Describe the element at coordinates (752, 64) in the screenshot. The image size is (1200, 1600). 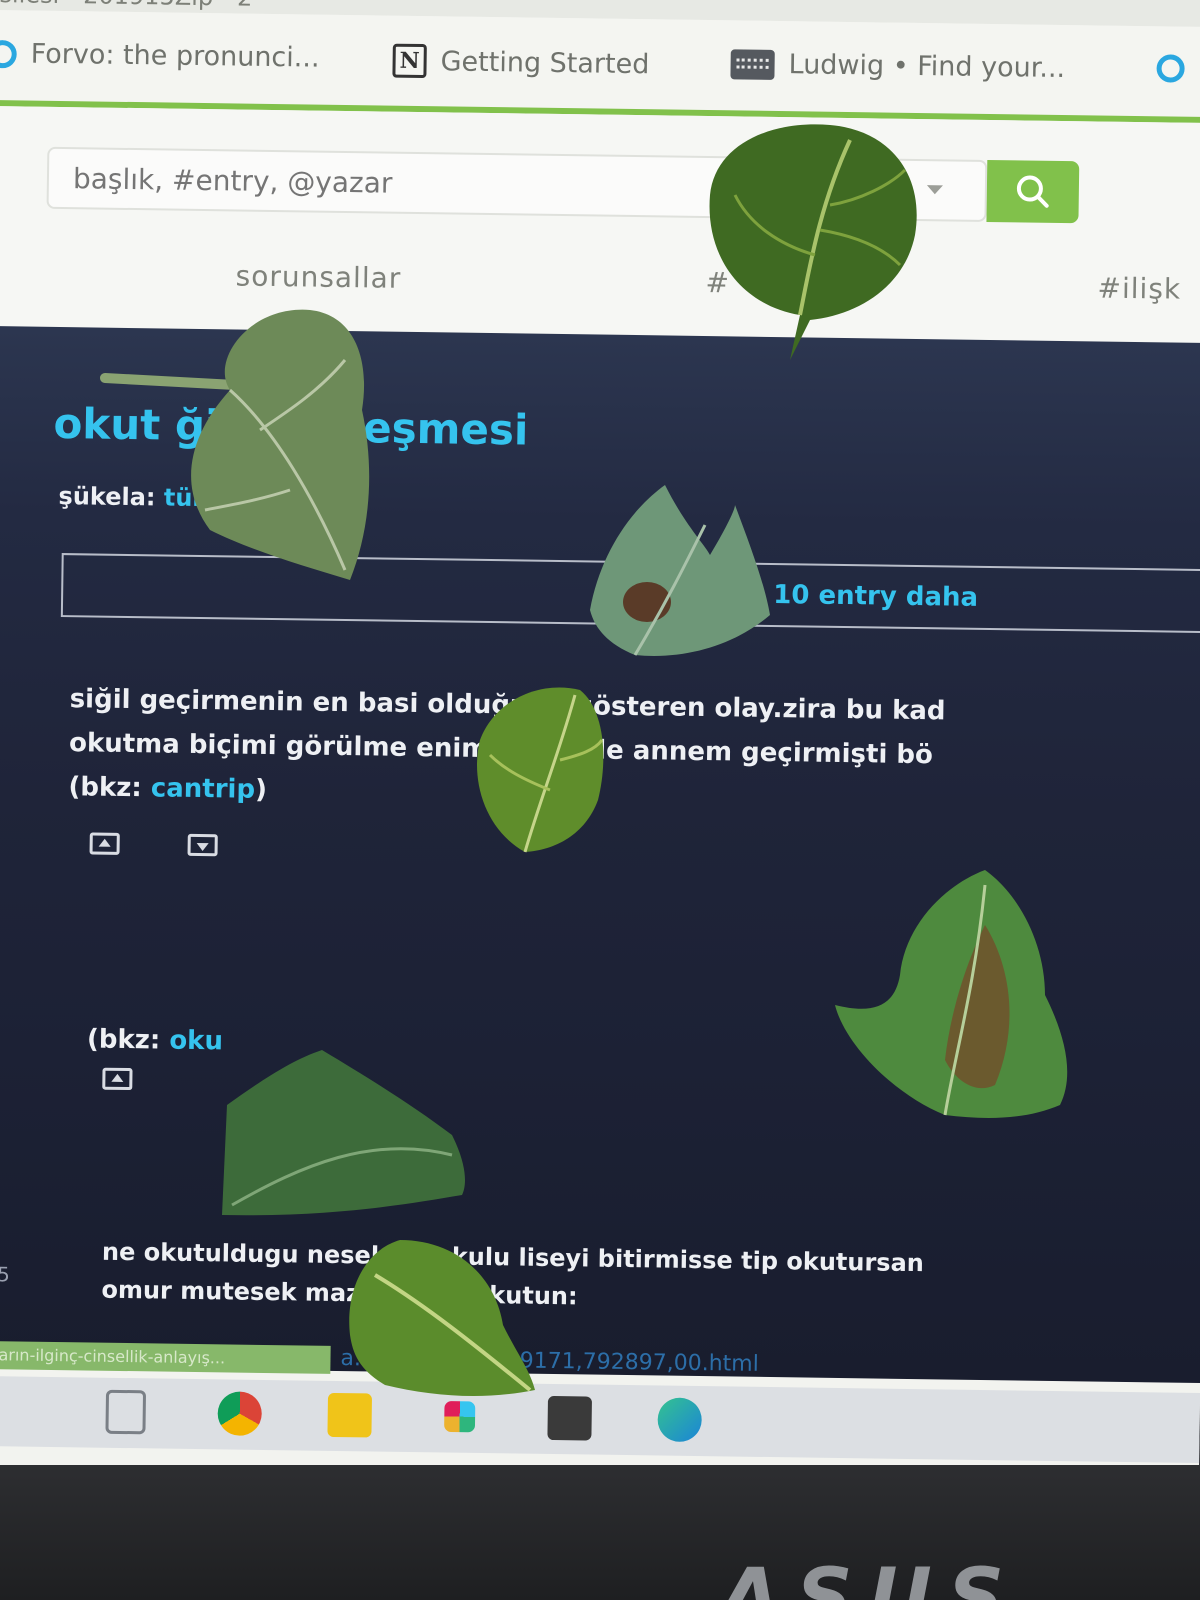
I see `ludwig-icon` at that location.